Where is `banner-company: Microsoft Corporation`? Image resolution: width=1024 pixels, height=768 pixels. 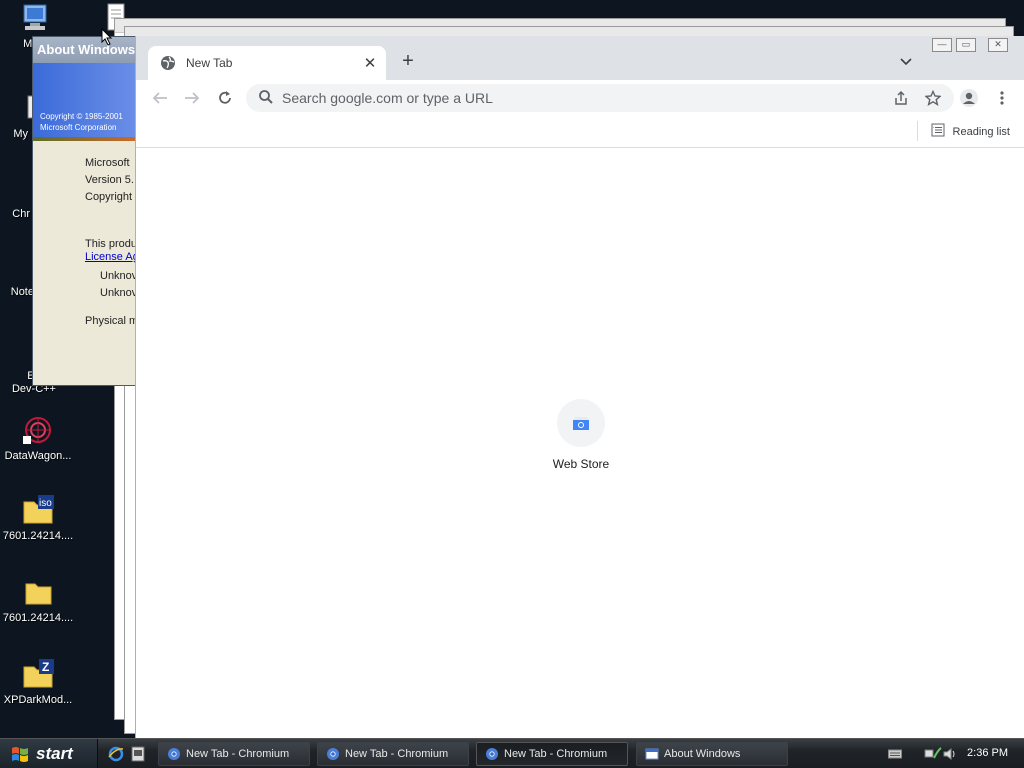
banner-company: Microsoft Corporation is located at coordinates (78, 127).